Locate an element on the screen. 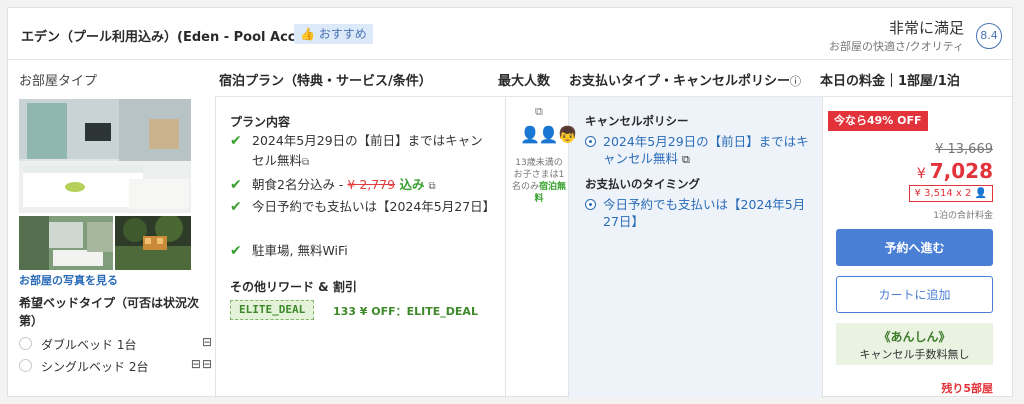  rewards-title: その他リワード & 割引 is located at coordinates (293, 287).